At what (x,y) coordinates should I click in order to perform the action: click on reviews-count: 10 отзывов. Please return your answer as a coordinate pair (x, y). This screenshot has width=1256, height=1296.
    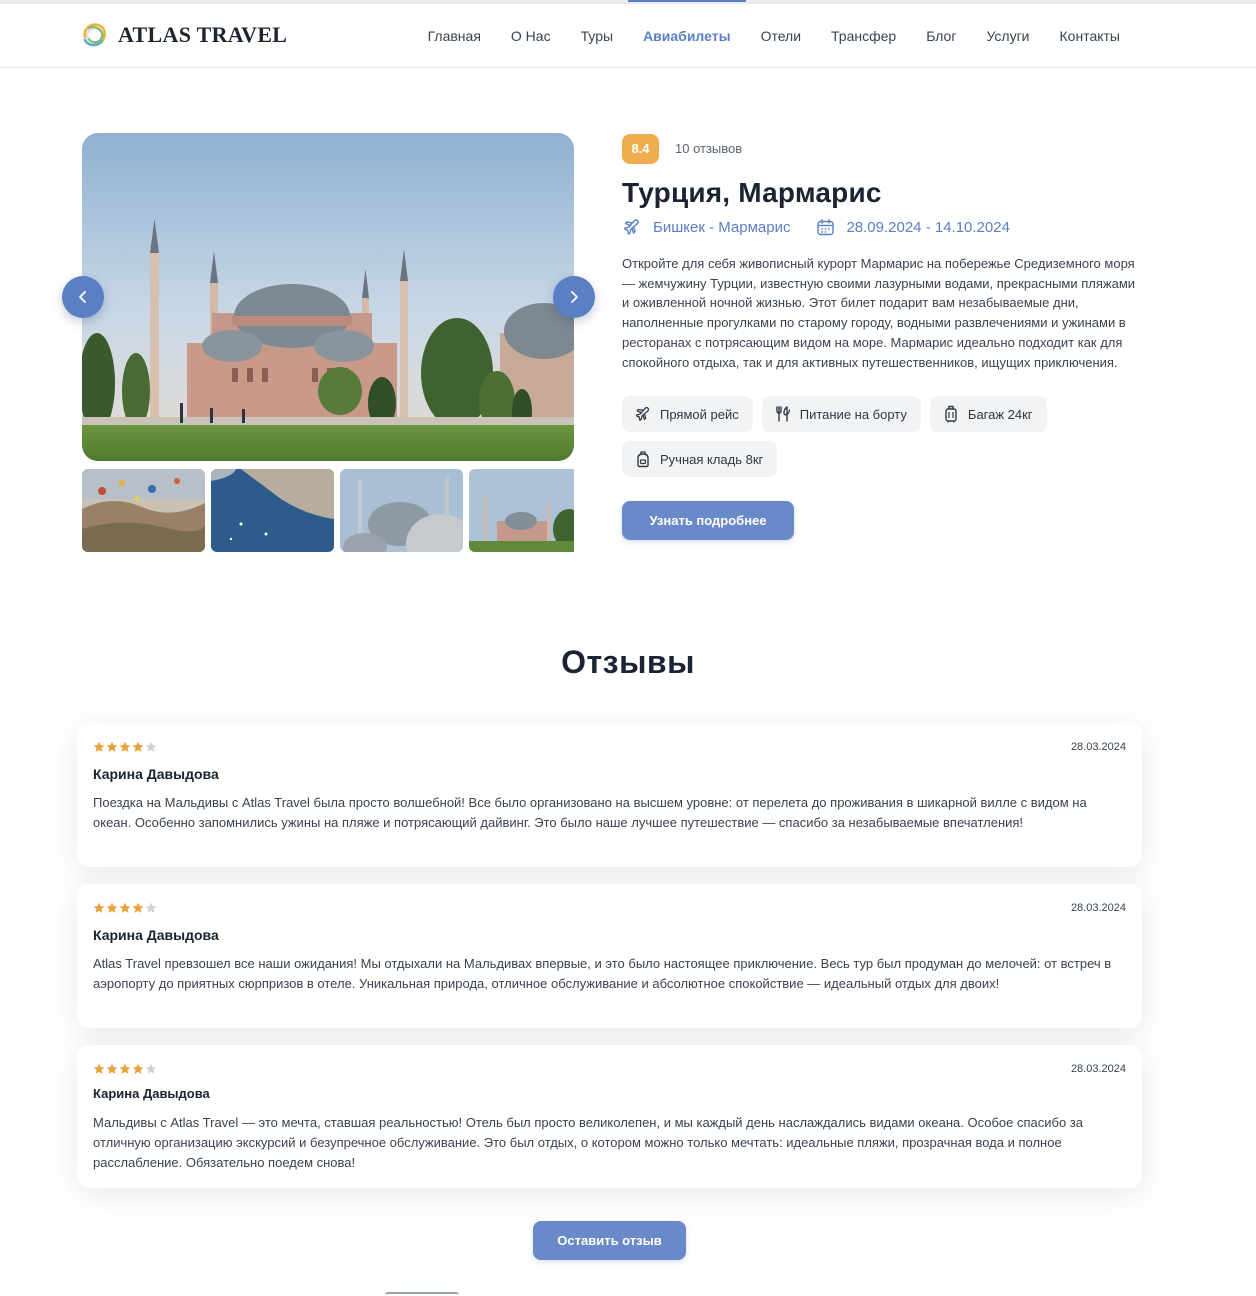
    Looking at the image, I should click on (708, 148).